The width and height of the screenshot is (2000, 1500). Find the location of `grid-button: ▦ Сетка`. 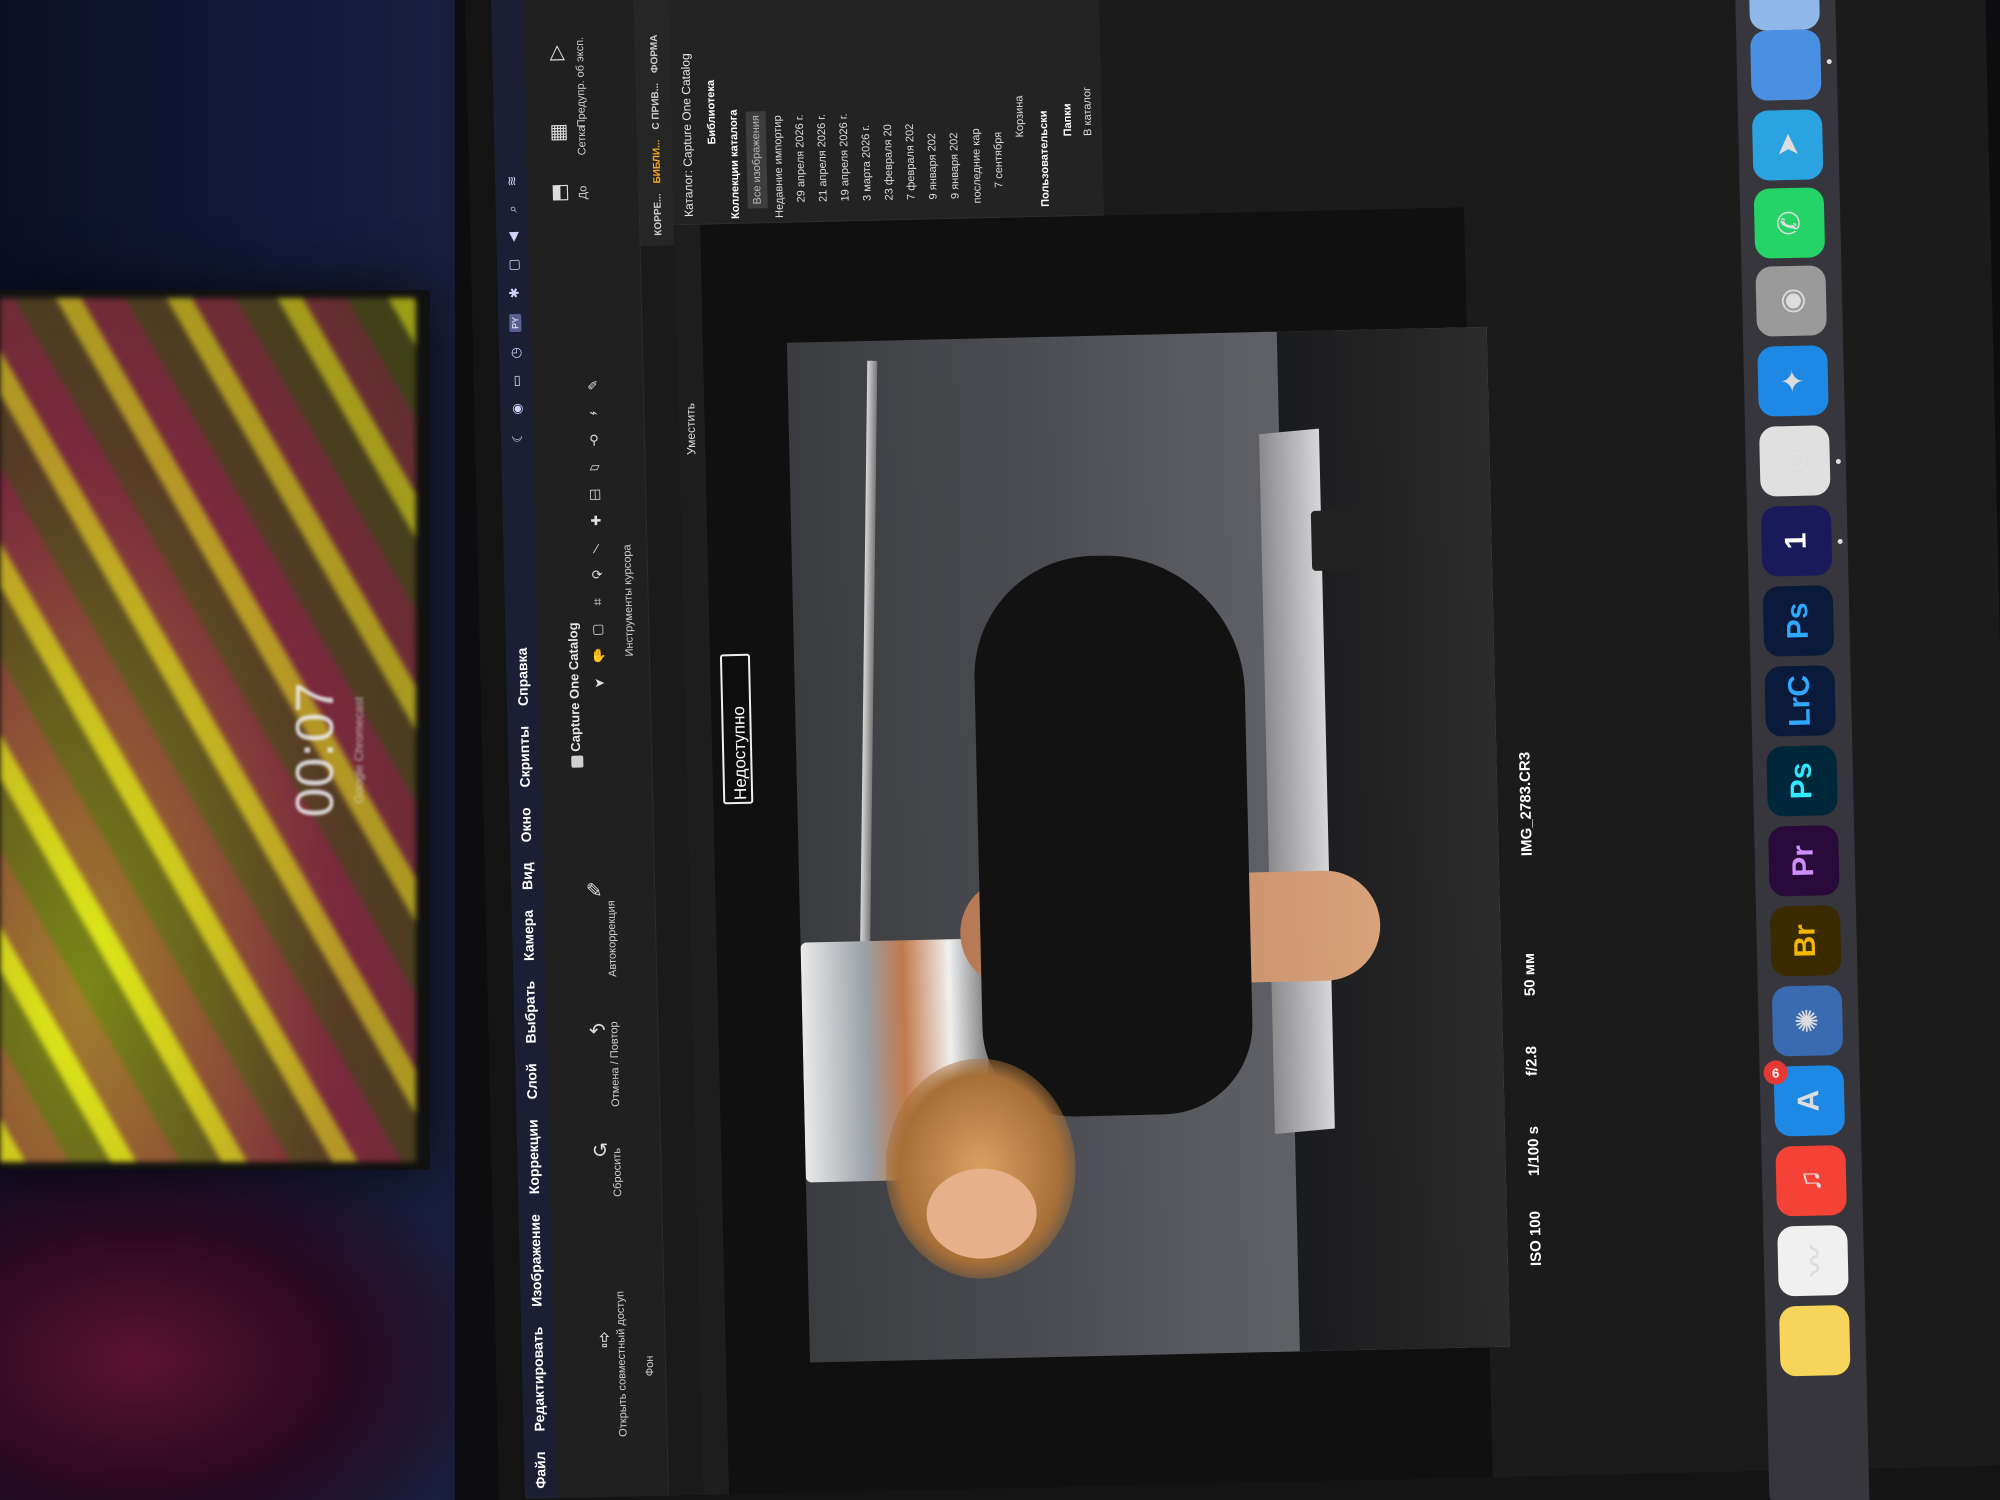

grid-button: ▦ Сетка is located at coordinates (567, 136).